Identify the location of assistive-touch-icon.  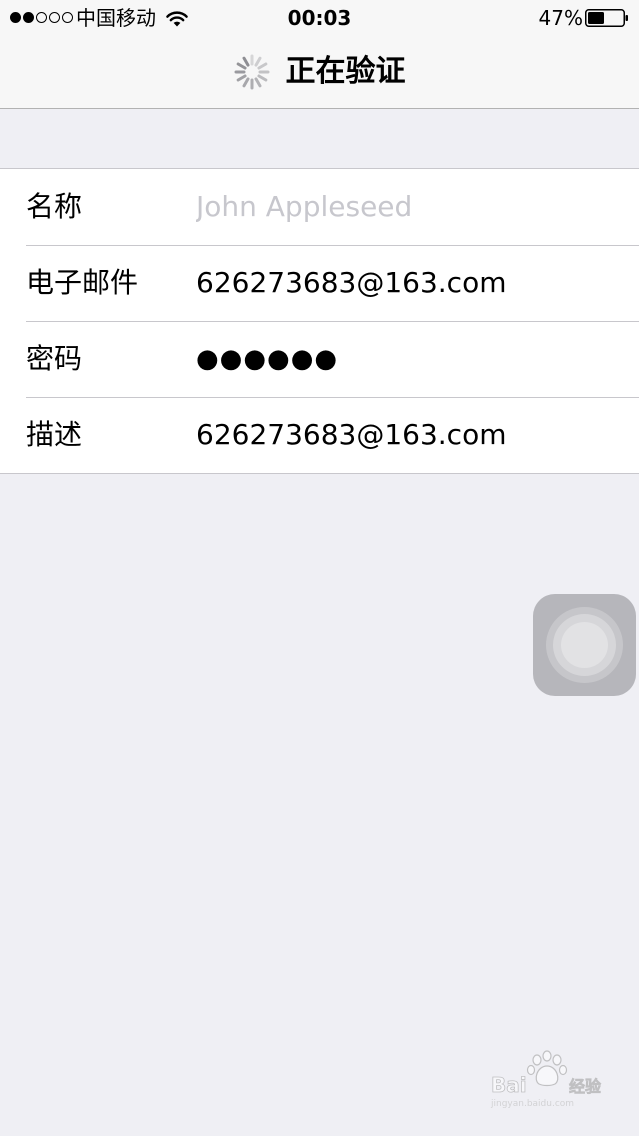
(584, 645).